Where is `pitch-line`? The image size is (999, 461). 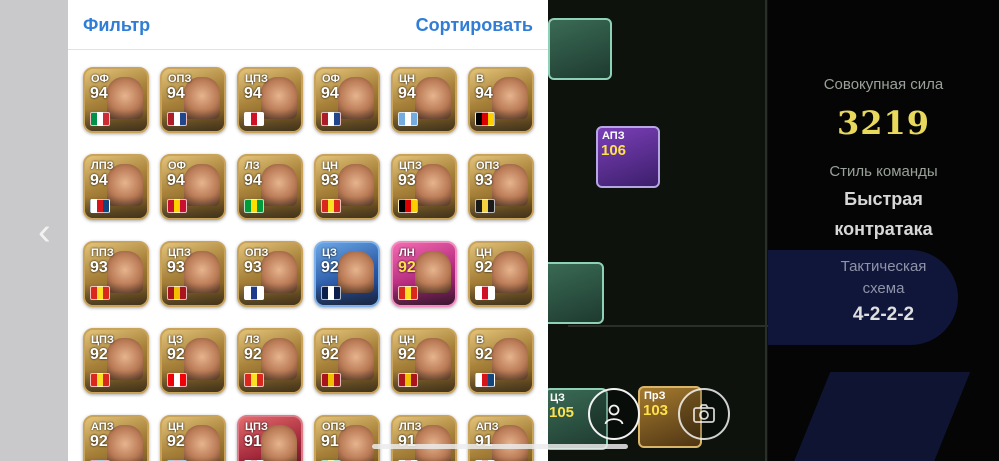
pitch-line is located at coordinates (766, 230).